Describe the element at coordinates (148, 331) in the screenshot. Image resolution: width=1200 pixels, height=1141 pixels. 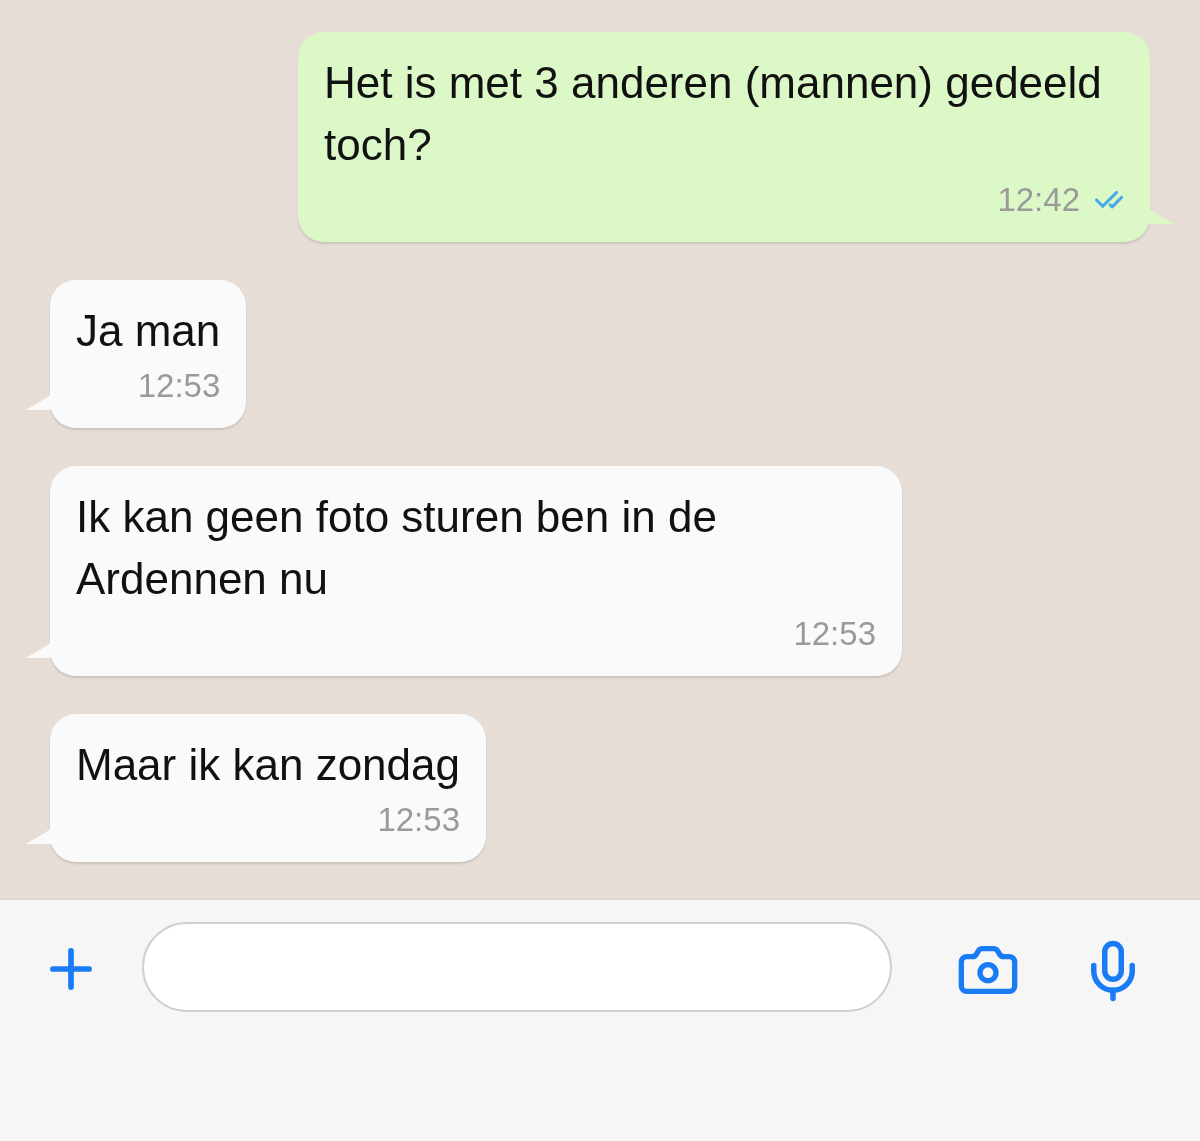
I see `message-text: Ja man` at that location.